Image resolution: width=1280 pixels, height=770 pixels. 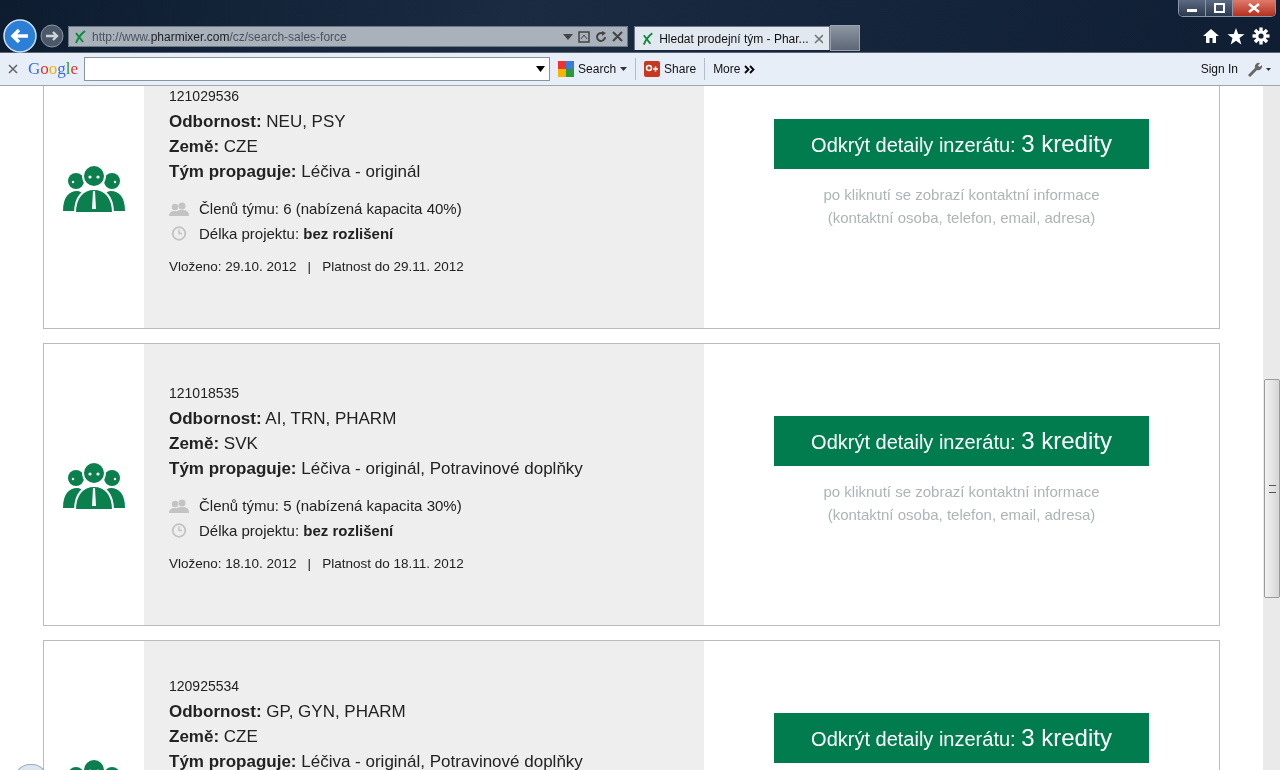 I want to click on scrollbar-thumb, so click(x=1272, y=488).